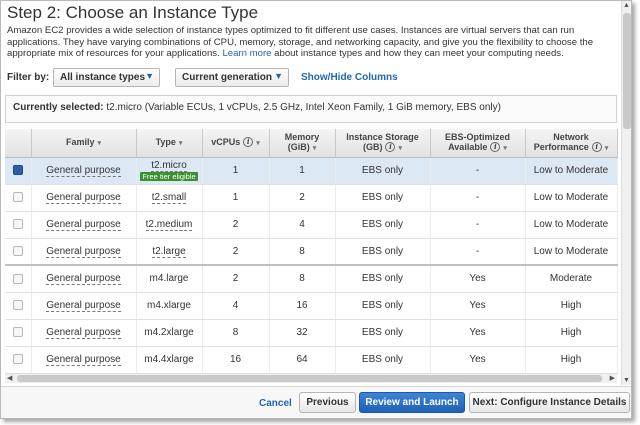  I want to click on generation-dropdown: Current generation ▼, so click(232, 77).